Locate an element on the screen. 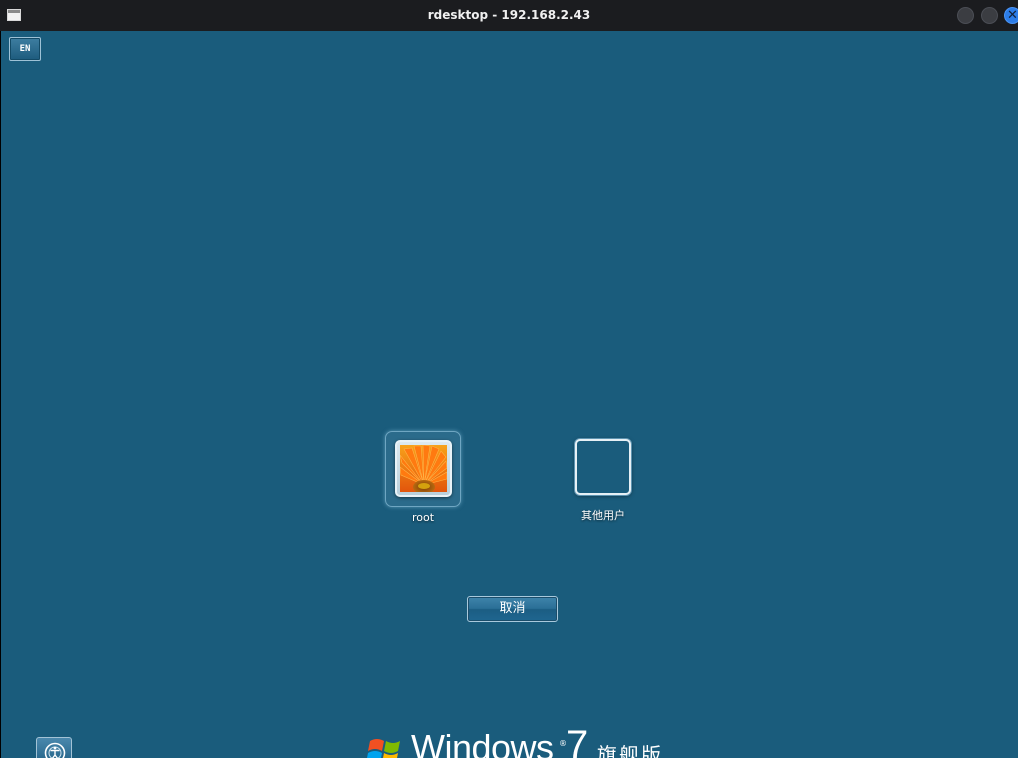  language-bar-button: EN is located at coordinates (25, 49).